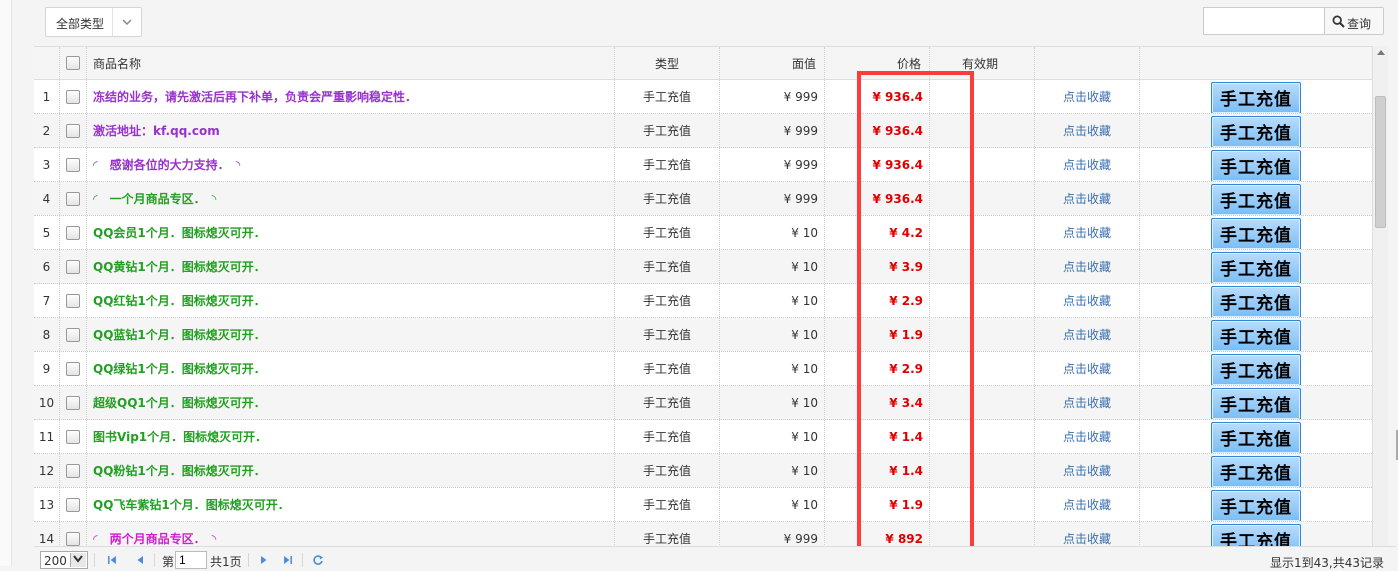 Image resolution: width=1398 pixels, height=571 pixels. I want to click on header-name: 商品名称, so click(351, 63).